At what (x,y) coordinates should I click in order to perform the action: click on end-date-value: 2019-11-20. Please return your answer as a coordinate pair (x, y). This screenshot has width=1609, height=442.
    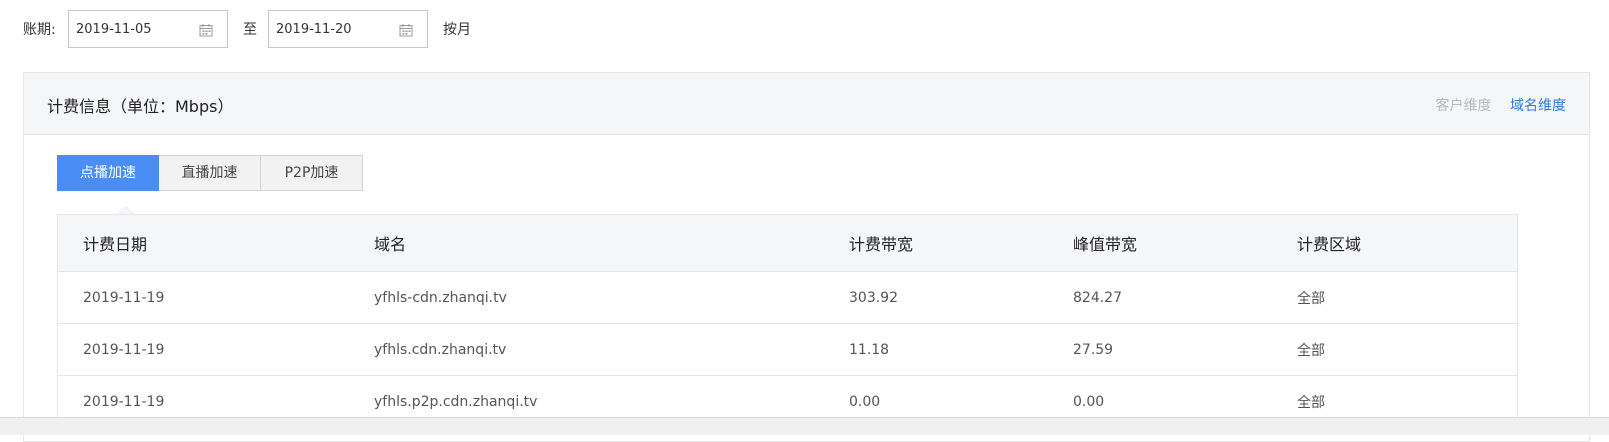
    Looking at the image, I should click on (314, 29).